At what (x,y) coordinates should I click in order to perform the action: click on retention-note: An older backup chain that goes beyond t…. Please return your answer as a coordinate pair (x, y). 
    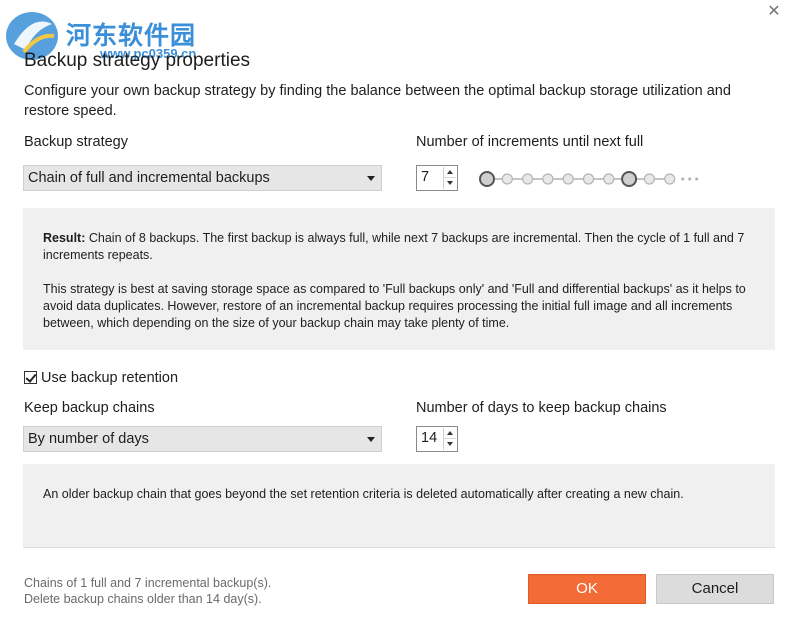
    Looking at the image, I should click on (363, 494).